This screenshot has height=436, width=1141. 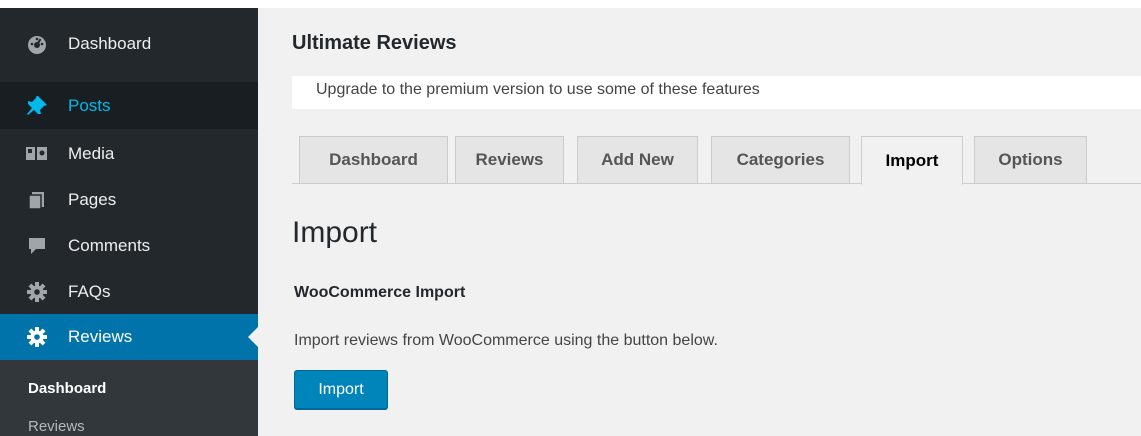 What do you see at coordinates (373, 160) in the screenshot?
I see `tab-dashboard: Dashboard` at bounding box center [373, 160].